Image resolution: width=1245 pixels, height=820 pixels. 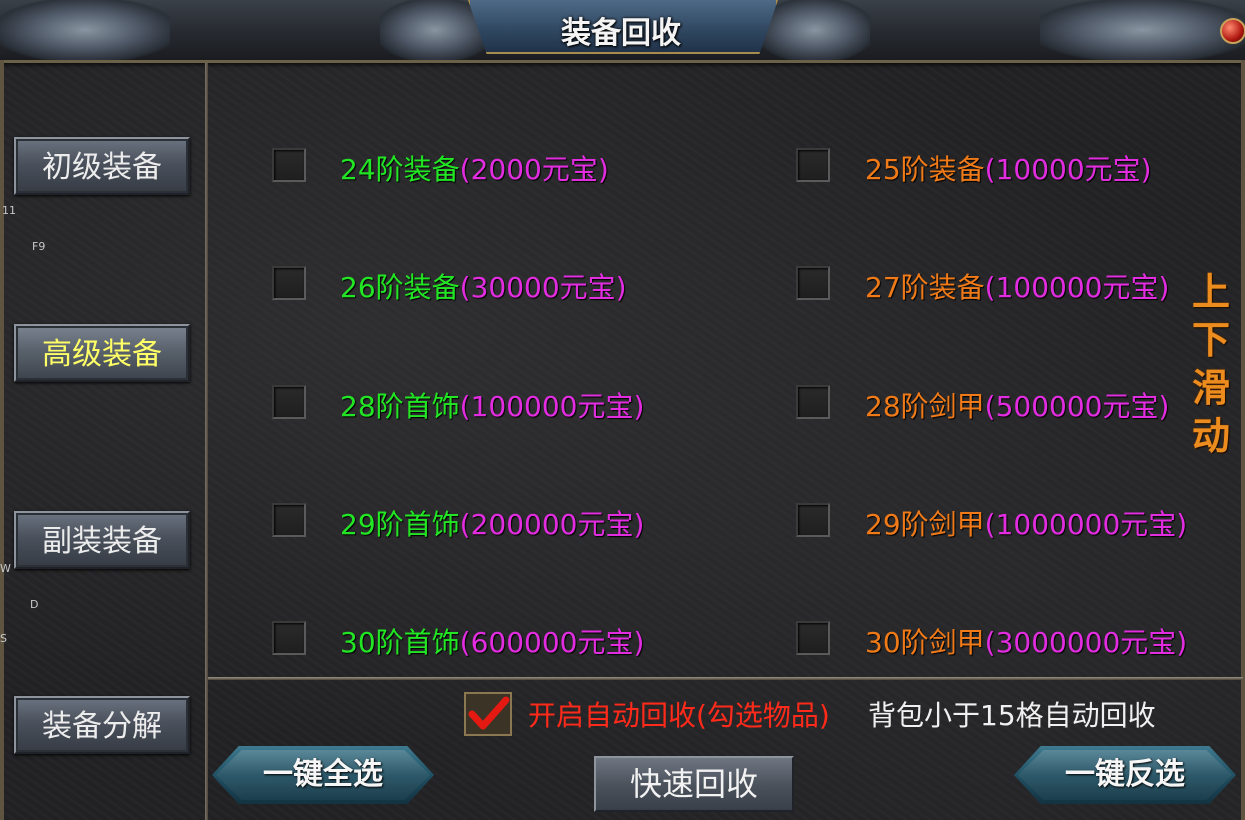 What do you see at coordinates (694, 784) in the screenshot?
I see `quick-recycle-button: 快速回收` at bounding box center [694, 784].